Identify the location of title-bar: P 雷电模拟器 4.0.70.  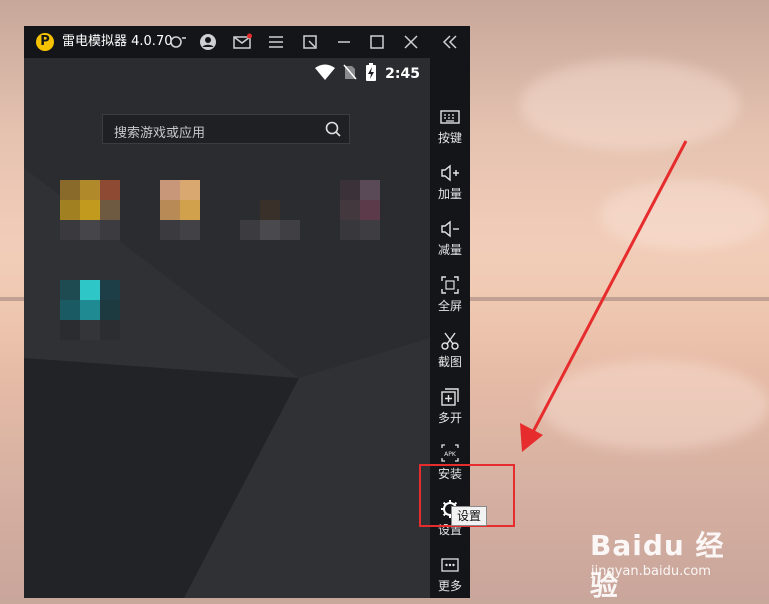
(247, 42).